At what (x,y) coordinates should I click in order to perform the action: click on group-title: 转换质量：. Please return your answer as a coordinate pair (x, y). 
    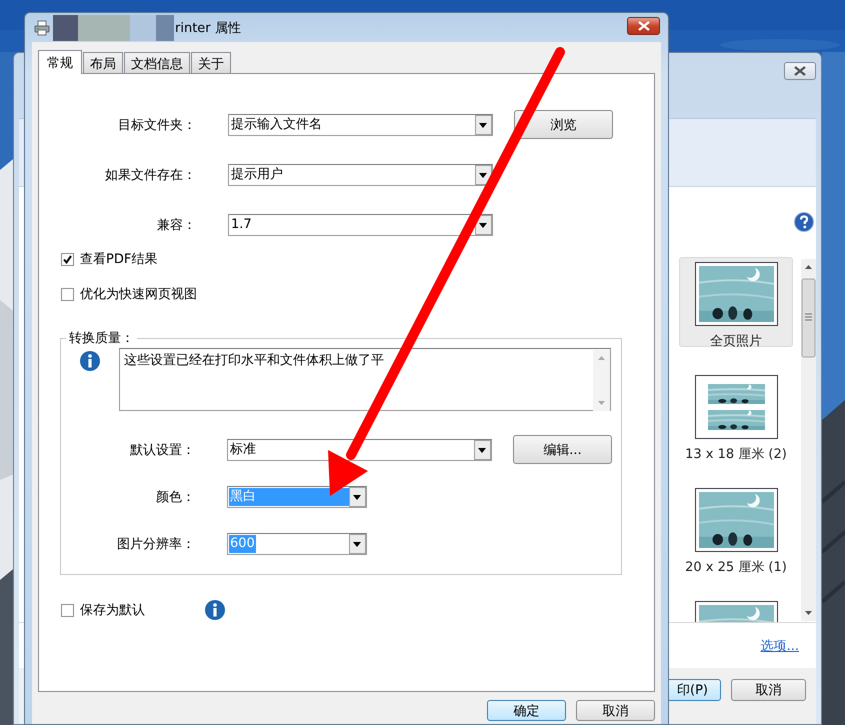
    Looking at the image, I should click on (101, 338).